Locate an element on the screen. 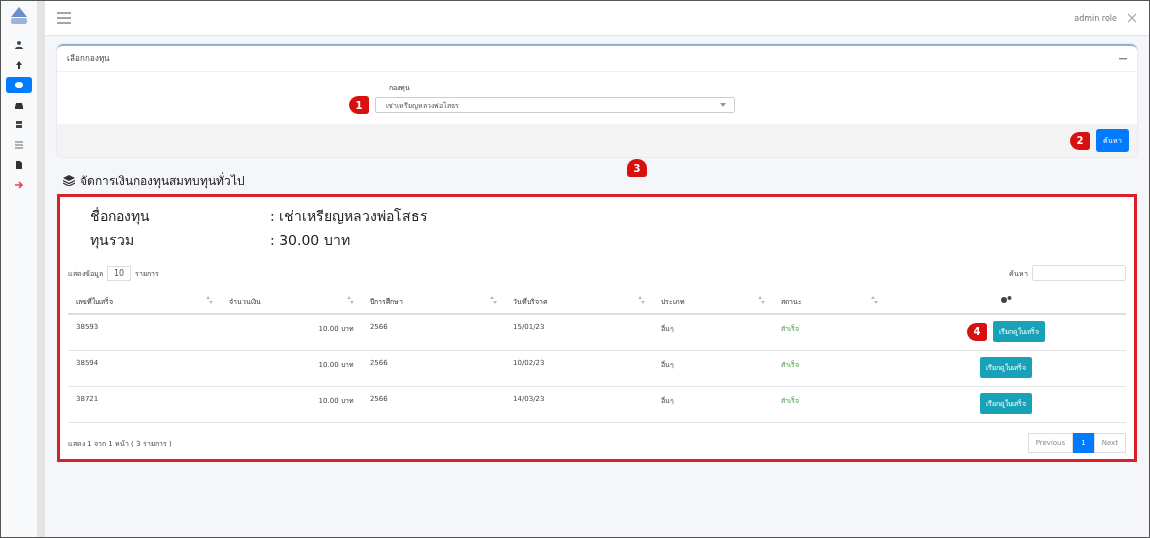 The height and width of the screenshot is (538, 1150). stack-icon is located at coordinates (19, 125).